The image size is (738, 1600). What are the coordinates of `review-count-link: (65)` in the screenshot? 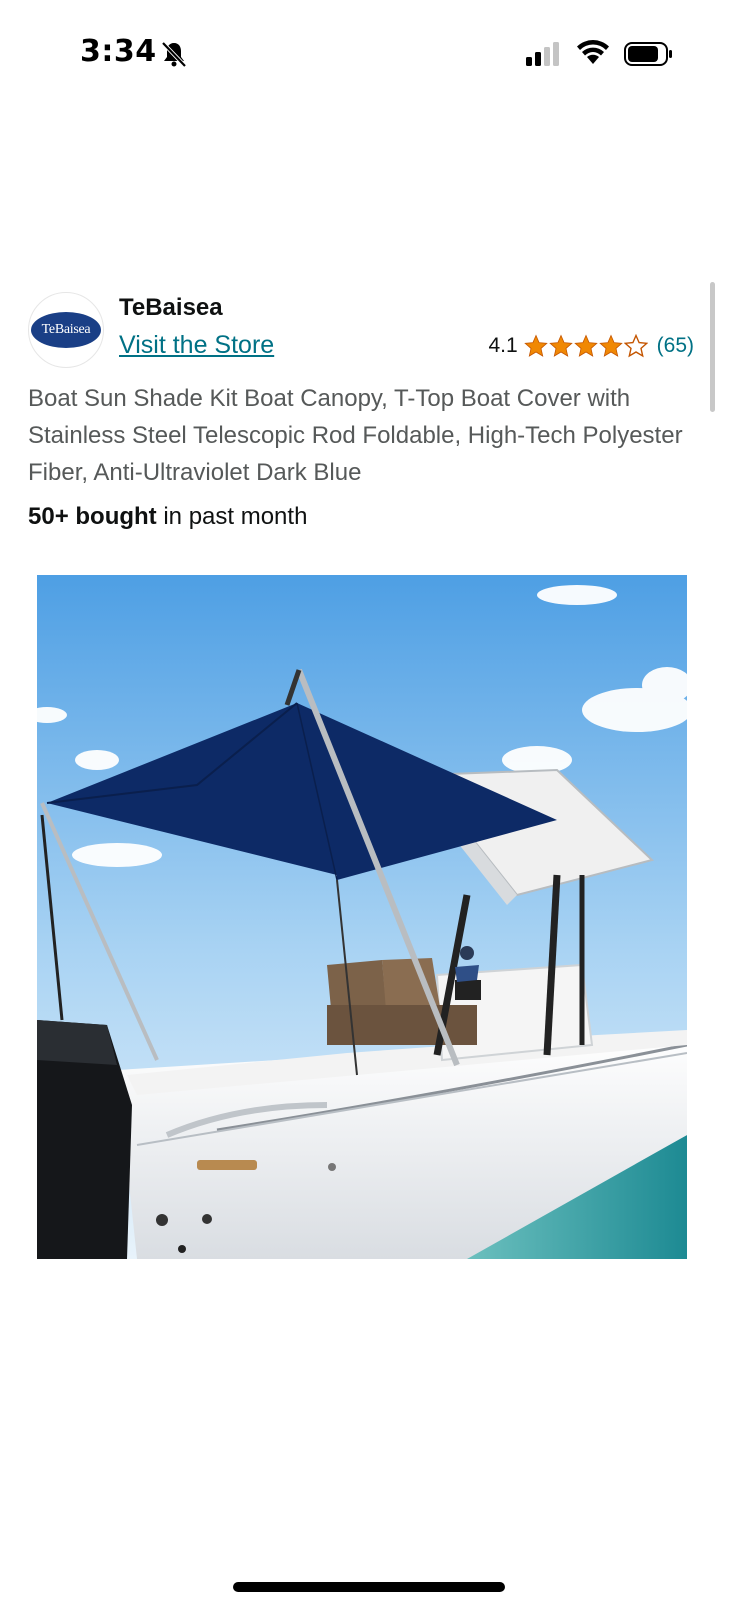 It's located at (675, 346).